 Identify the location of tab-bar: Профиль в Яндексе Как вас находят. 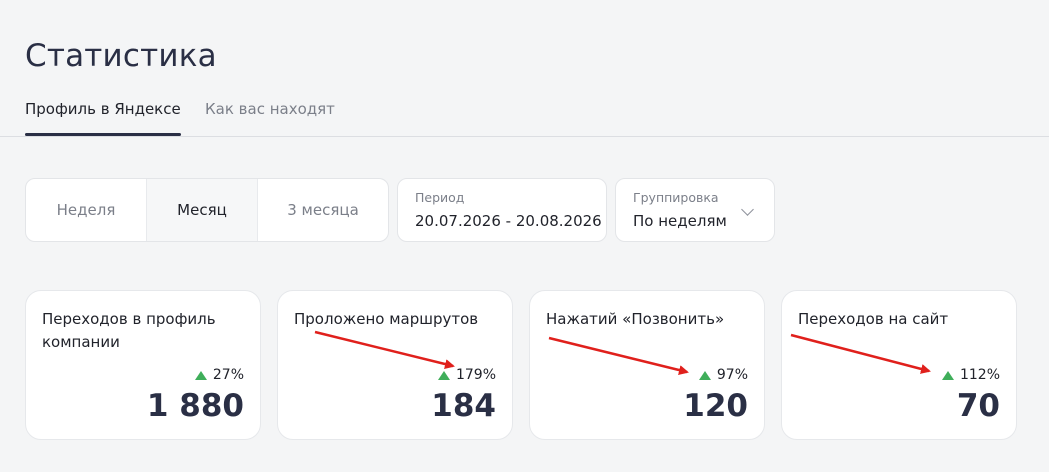
(524, 114).